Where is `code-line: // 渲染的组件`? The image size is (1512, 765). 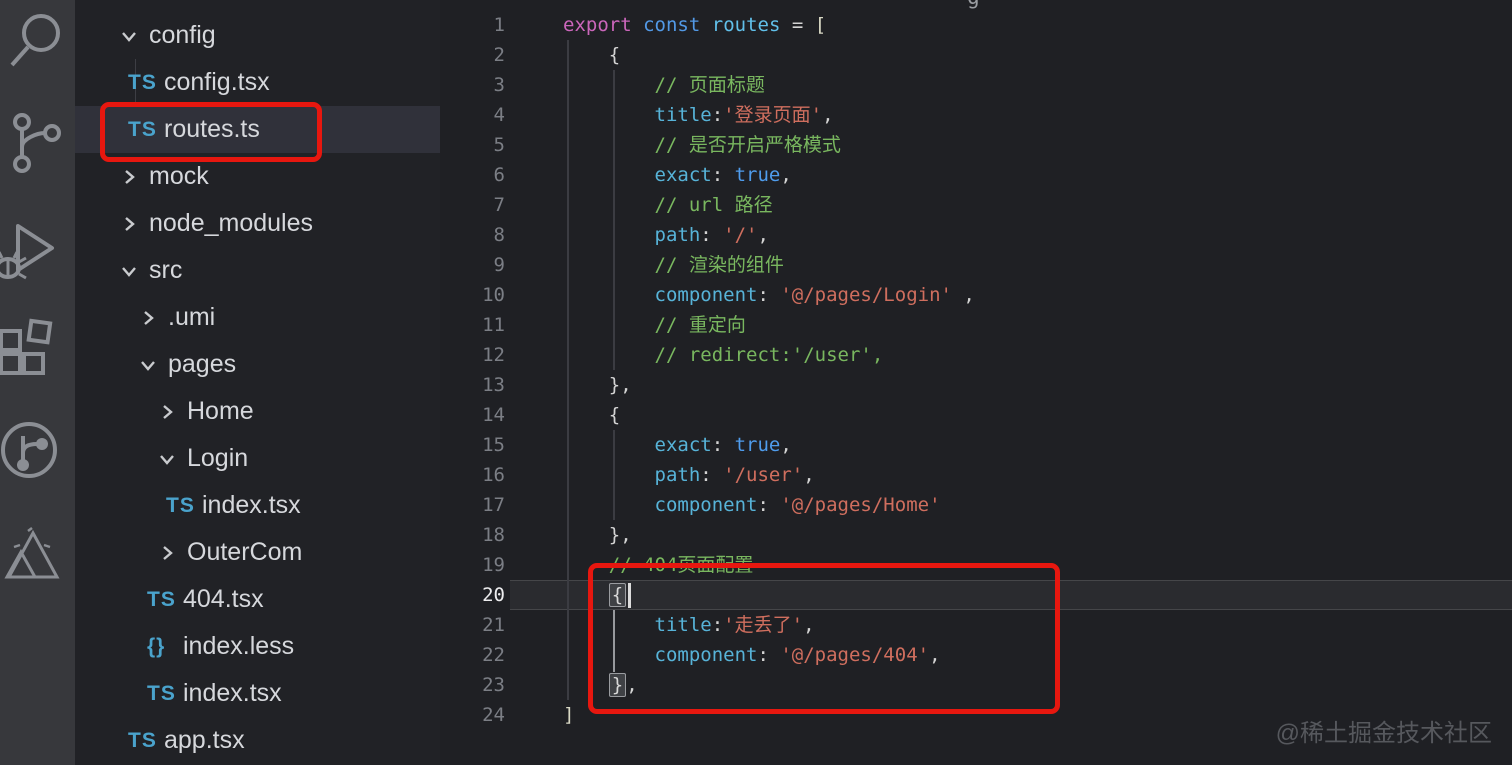
code-line: // 渲染的组件 is located at coordinates (769, 265).